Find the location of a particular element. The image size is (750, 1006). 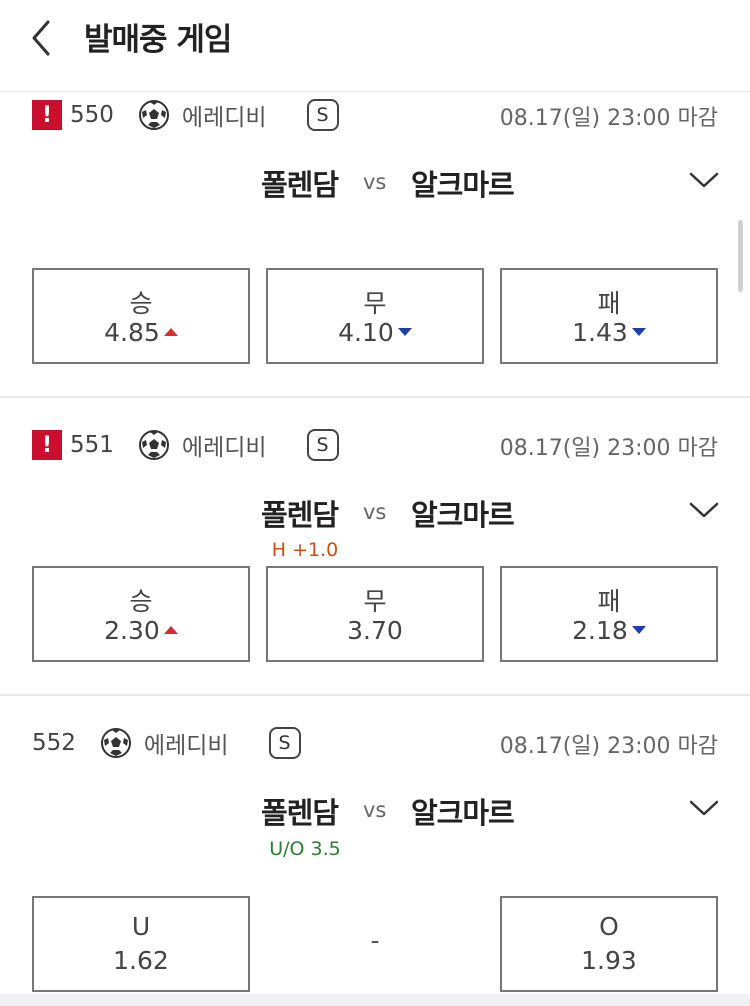

odds-value: 4.85 is located at coordinates (132, 332).